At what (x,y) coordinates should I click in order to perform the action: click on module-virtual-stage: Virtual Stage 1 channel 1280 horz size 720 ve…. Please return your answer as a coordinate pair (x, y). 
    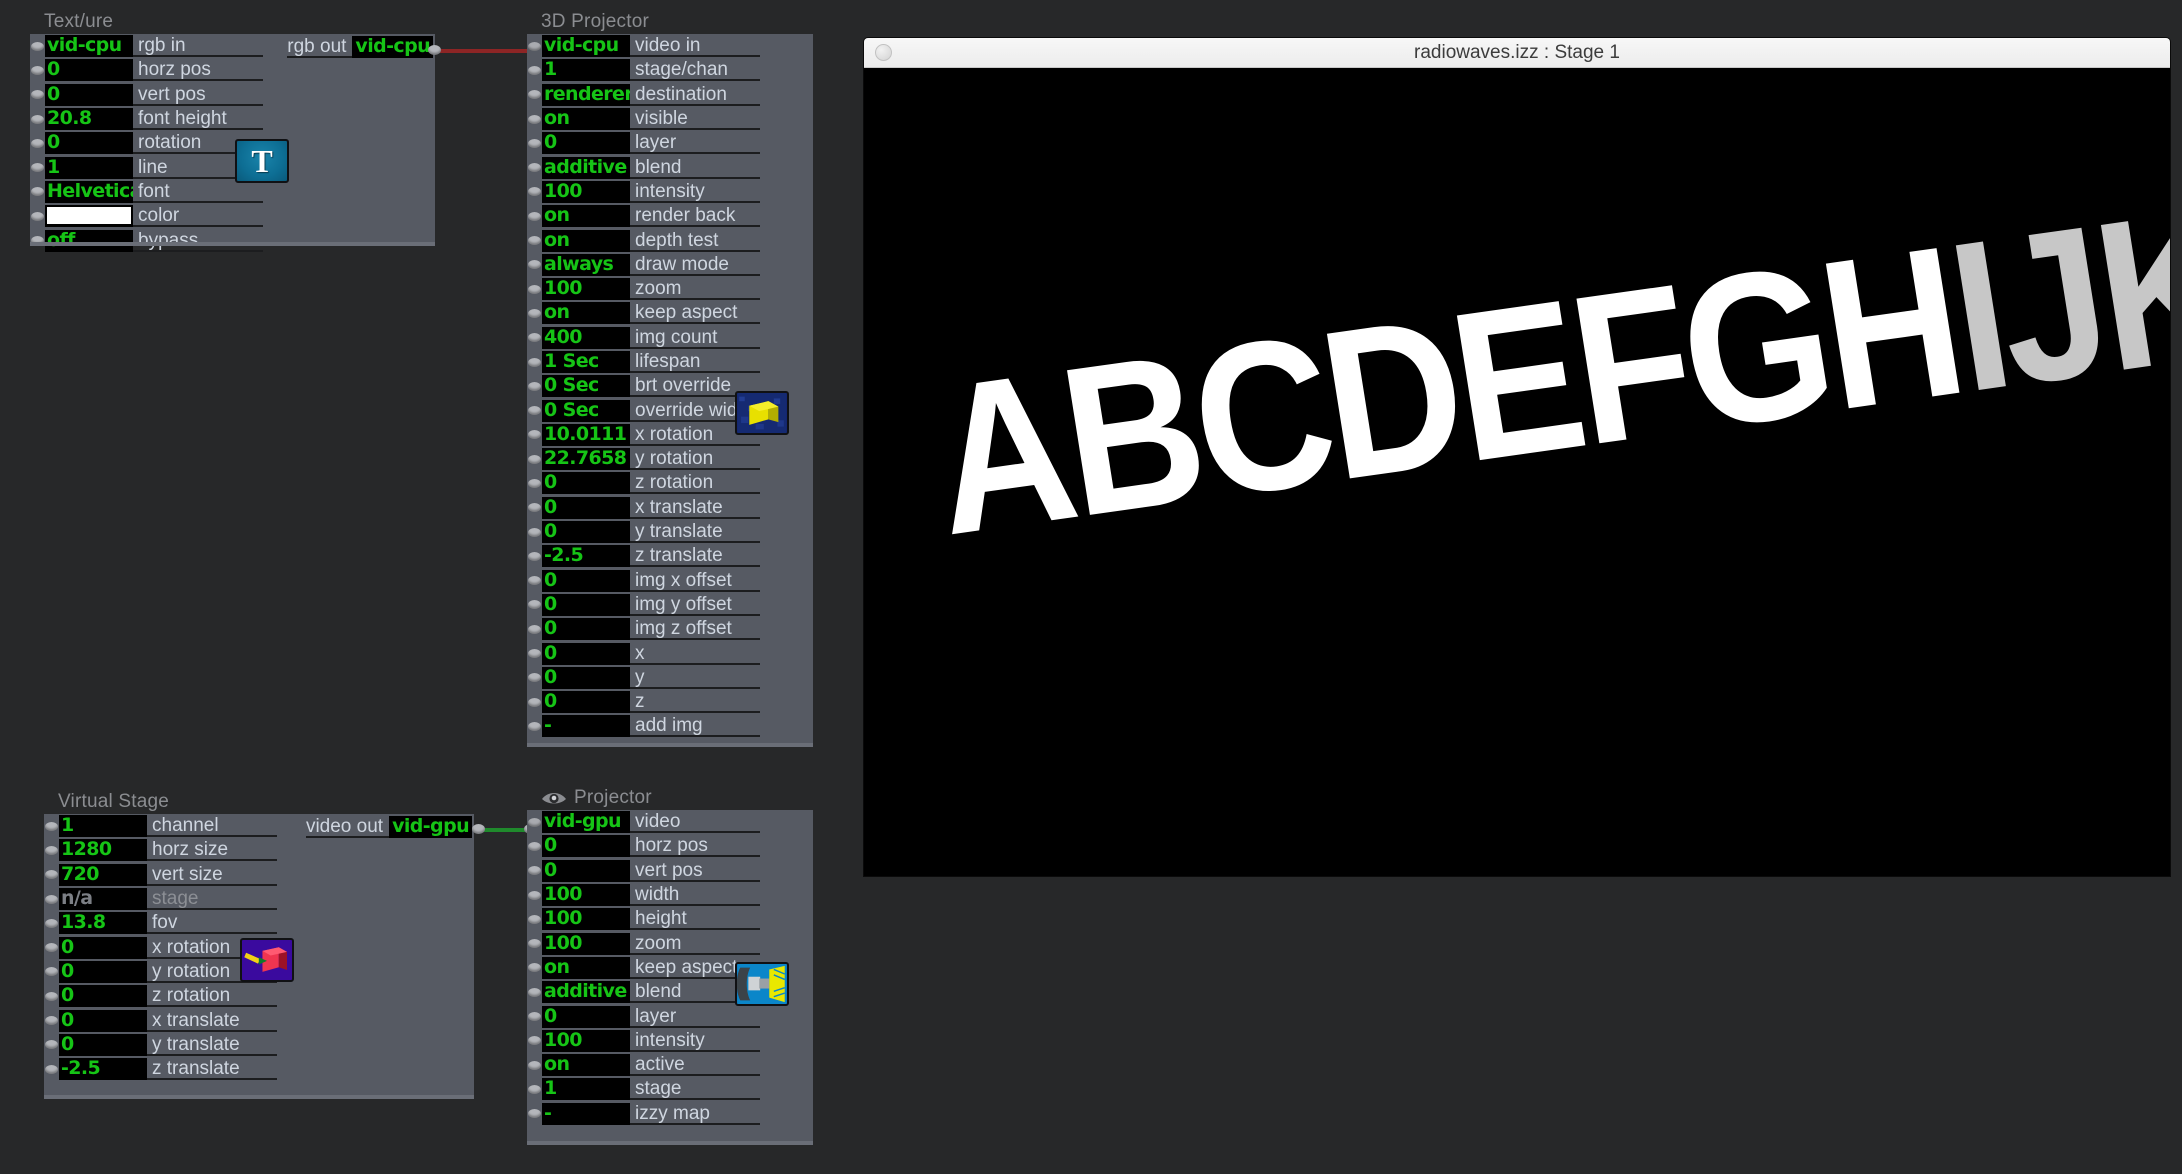
    Looking at the image, I should click on (259, 944).